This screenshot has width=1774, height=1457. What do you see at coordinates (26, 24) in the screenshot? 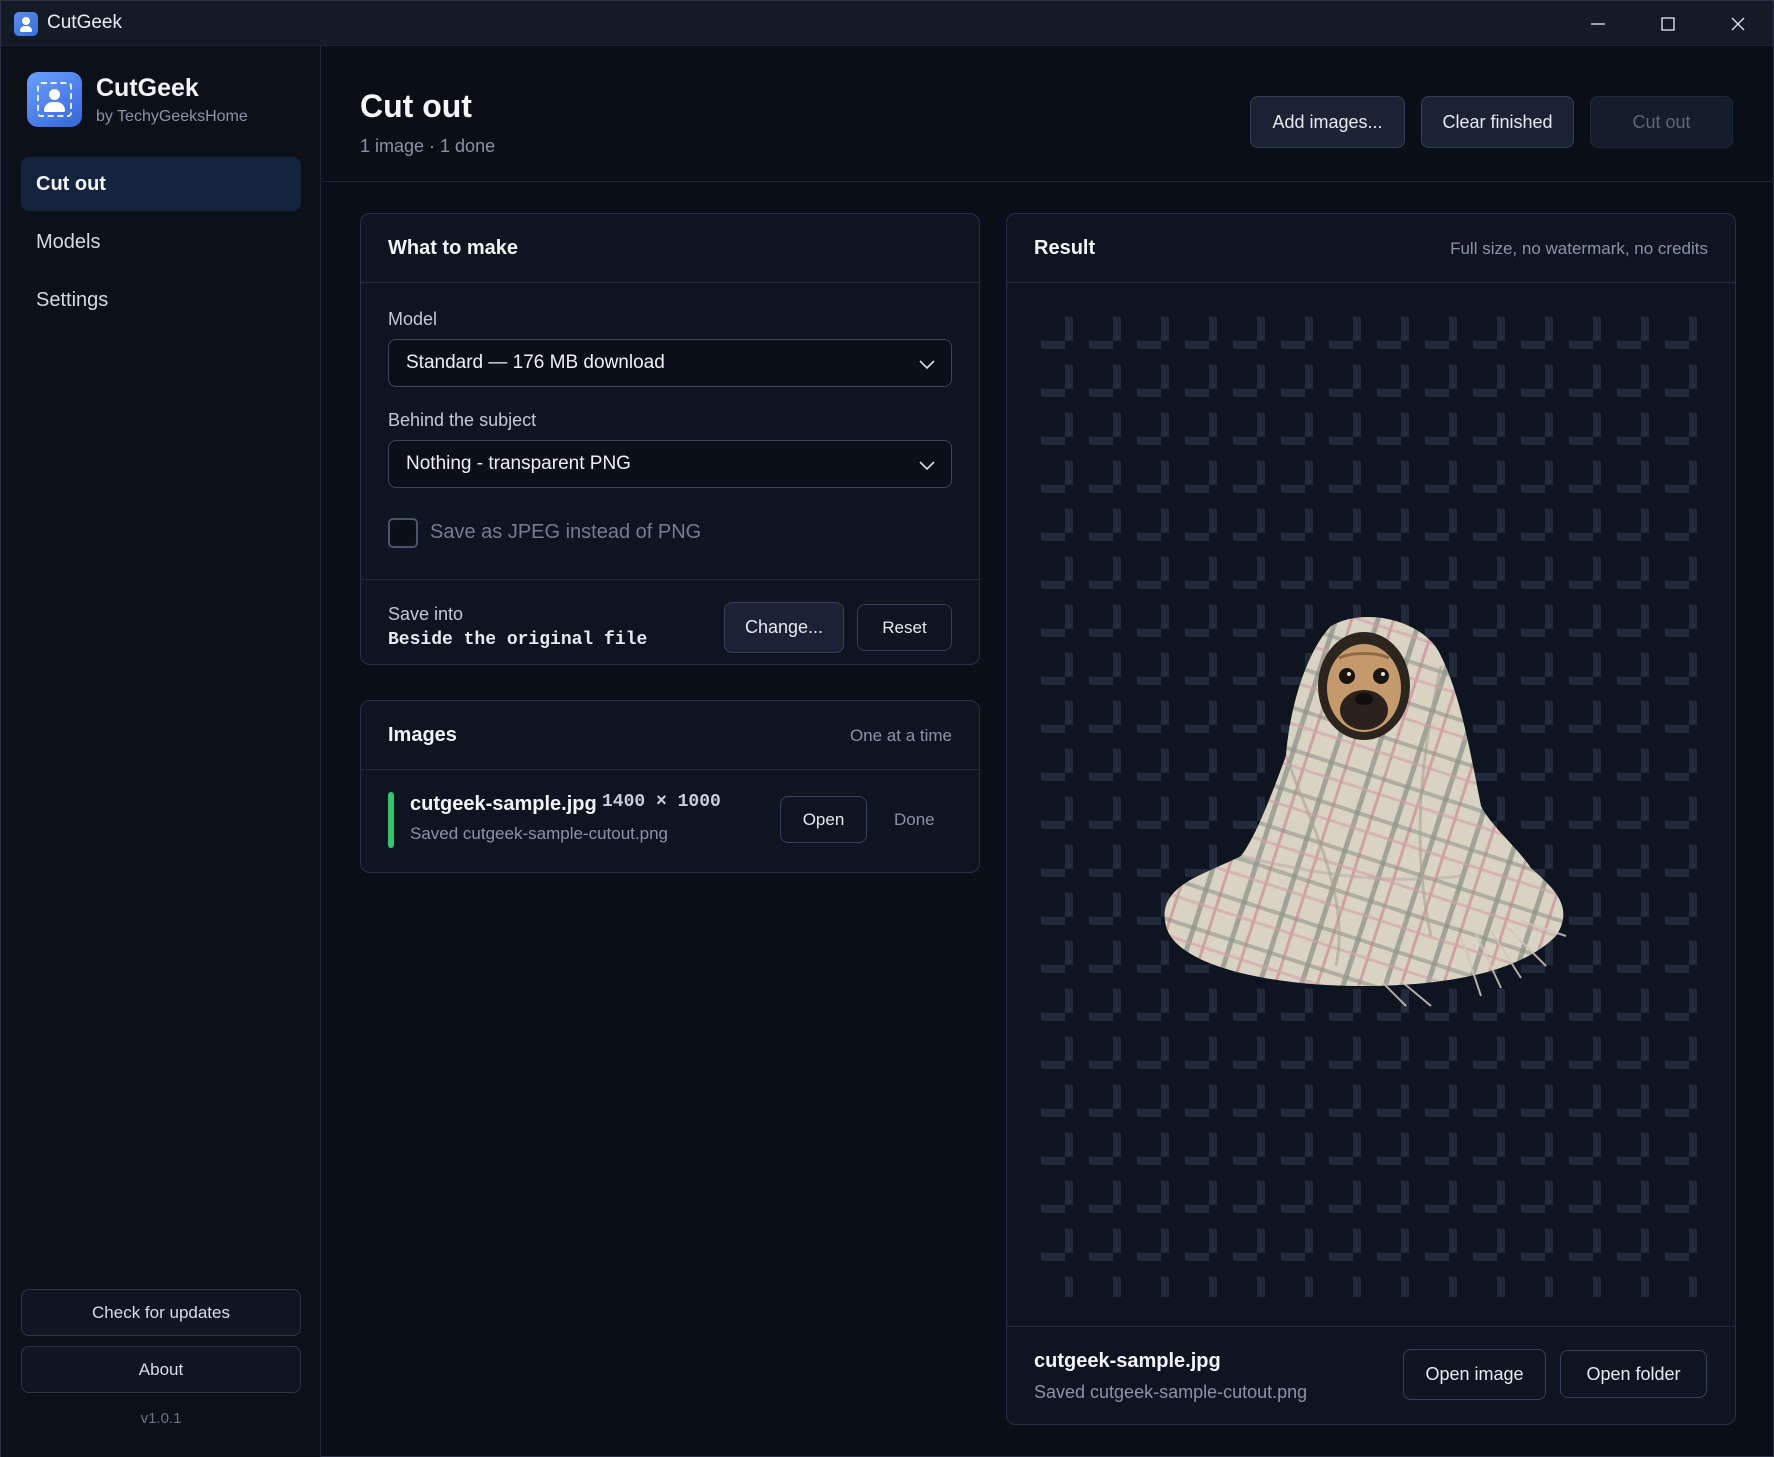
I see `app-icon` at bounding box center [26, 24].